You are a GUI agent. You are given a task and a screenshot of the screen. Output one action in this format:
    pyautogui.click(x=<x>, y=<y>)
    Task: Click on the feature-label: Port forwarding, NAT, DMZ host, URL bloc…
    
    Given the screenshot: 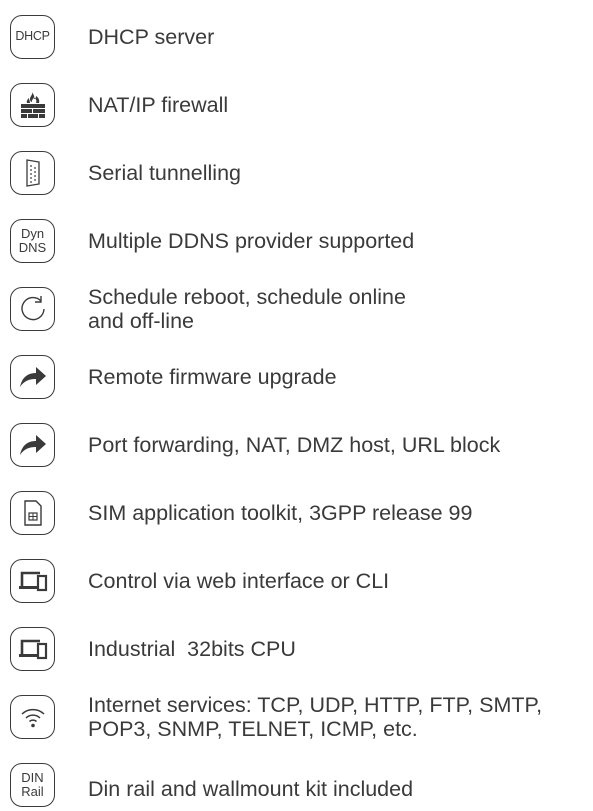 What is the action you would take?
    pyautogui.click(x=294, y=445)
    